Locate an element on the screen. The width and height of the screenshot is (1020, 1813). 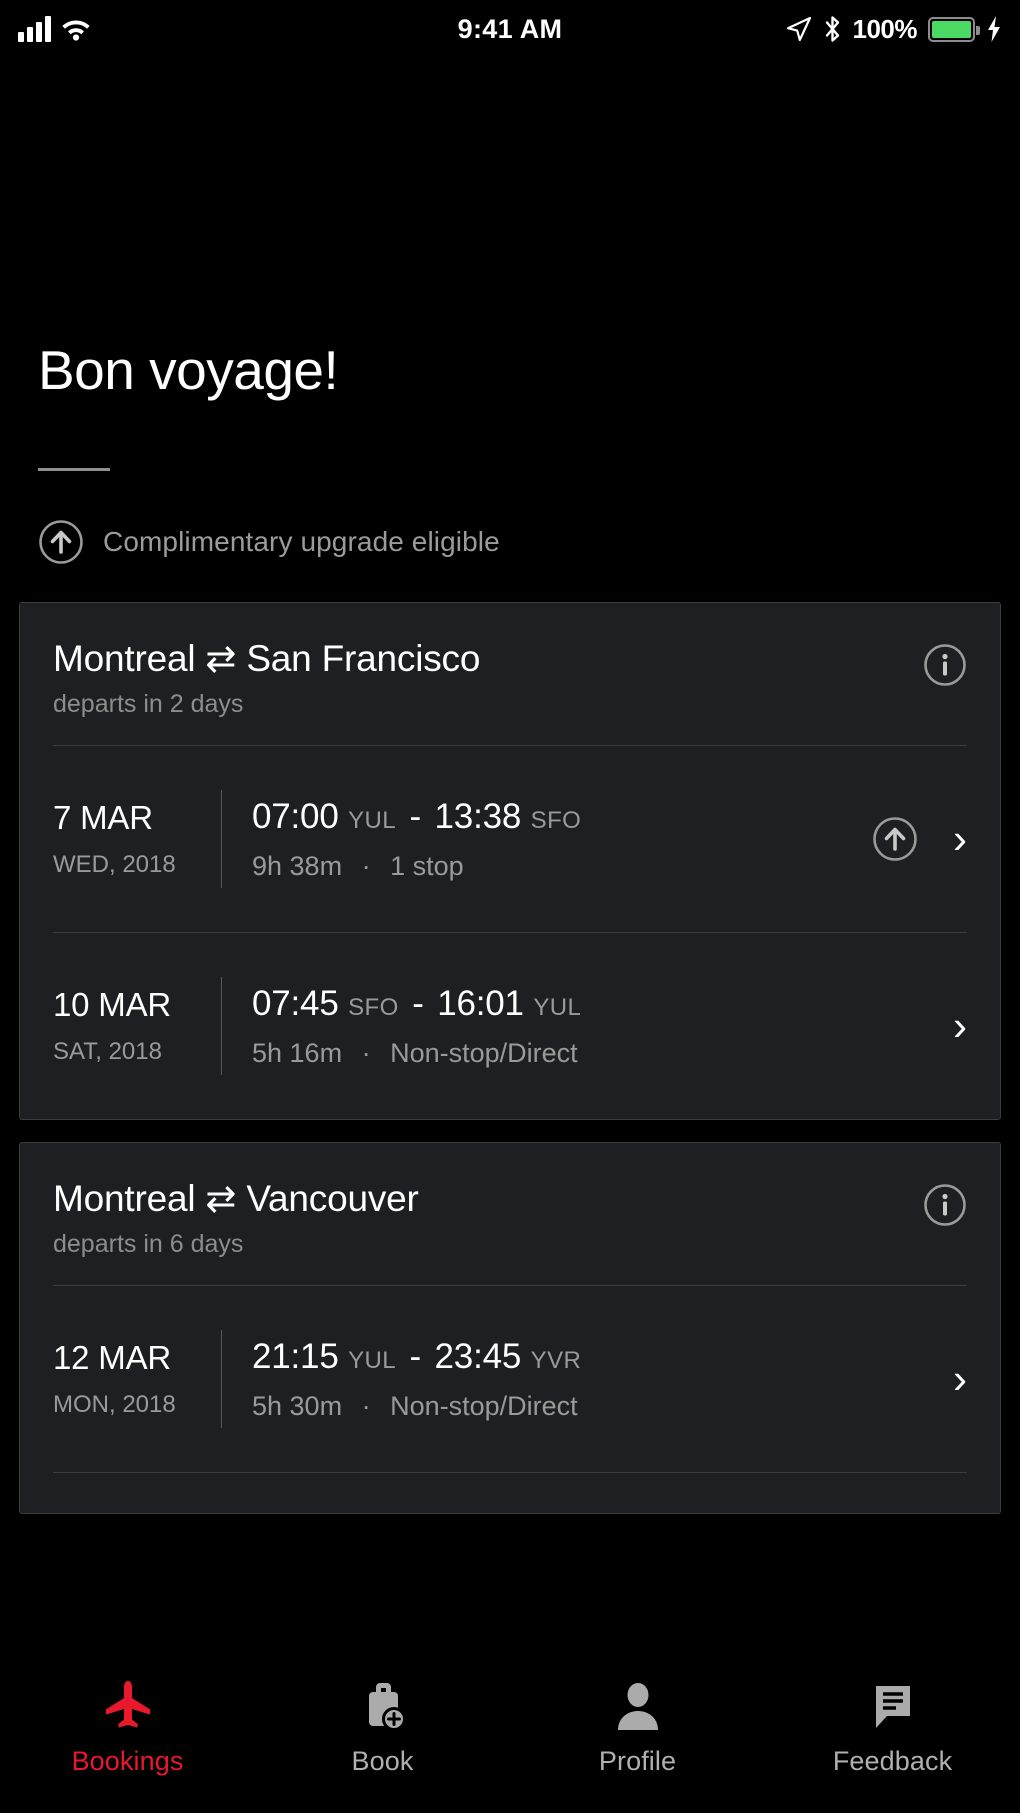
booking-card-header-text: Montreal ⇄ Vancouver departs in 6 days is located at coordinates (481, 1218).